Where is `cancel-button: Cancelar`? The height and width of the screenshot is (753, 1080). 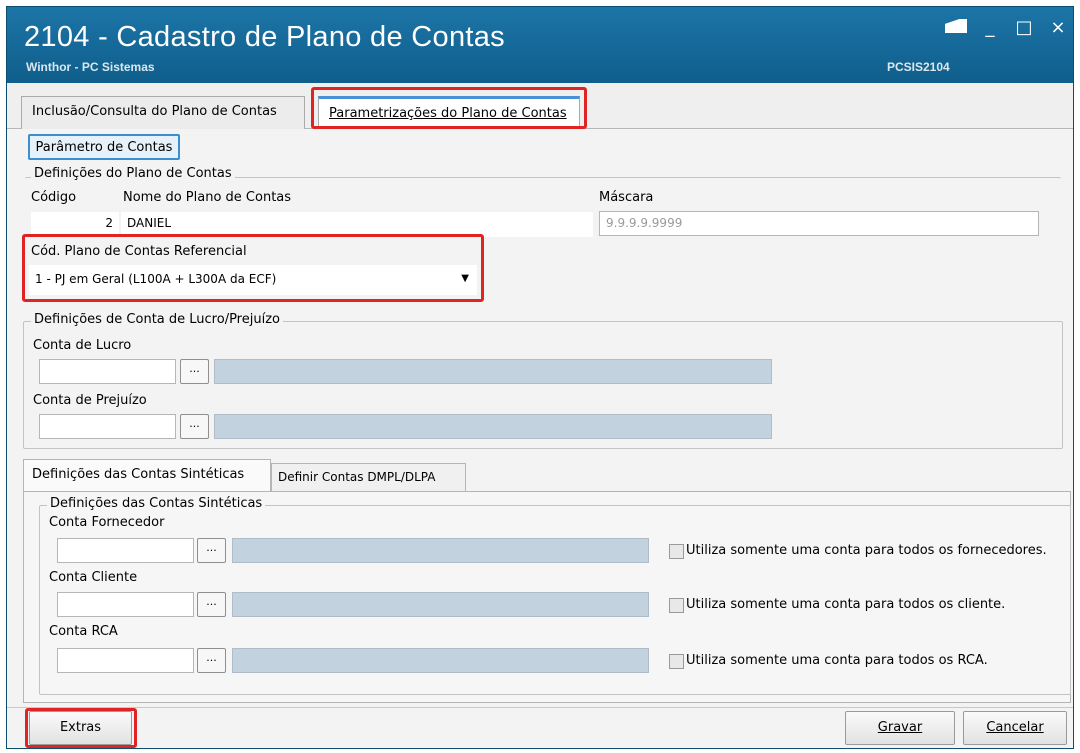 cancel-button: Cancelar is located at coordinates (1015, 728).